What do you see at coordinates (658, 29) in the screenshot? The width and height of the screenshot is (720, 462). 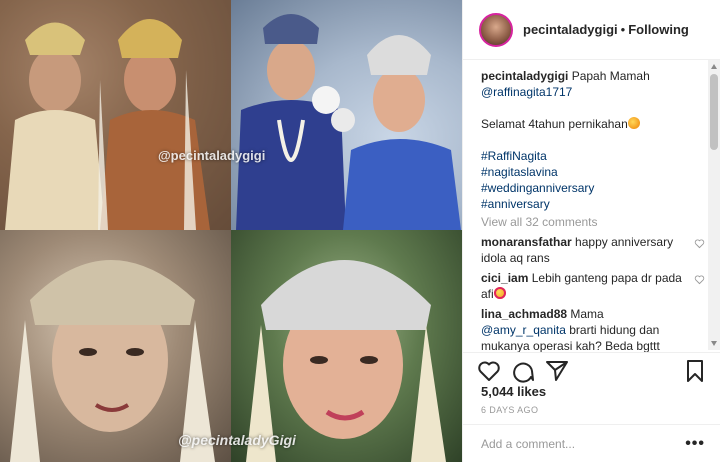 I see `following-button: Following` at bounding box center [658, 29].